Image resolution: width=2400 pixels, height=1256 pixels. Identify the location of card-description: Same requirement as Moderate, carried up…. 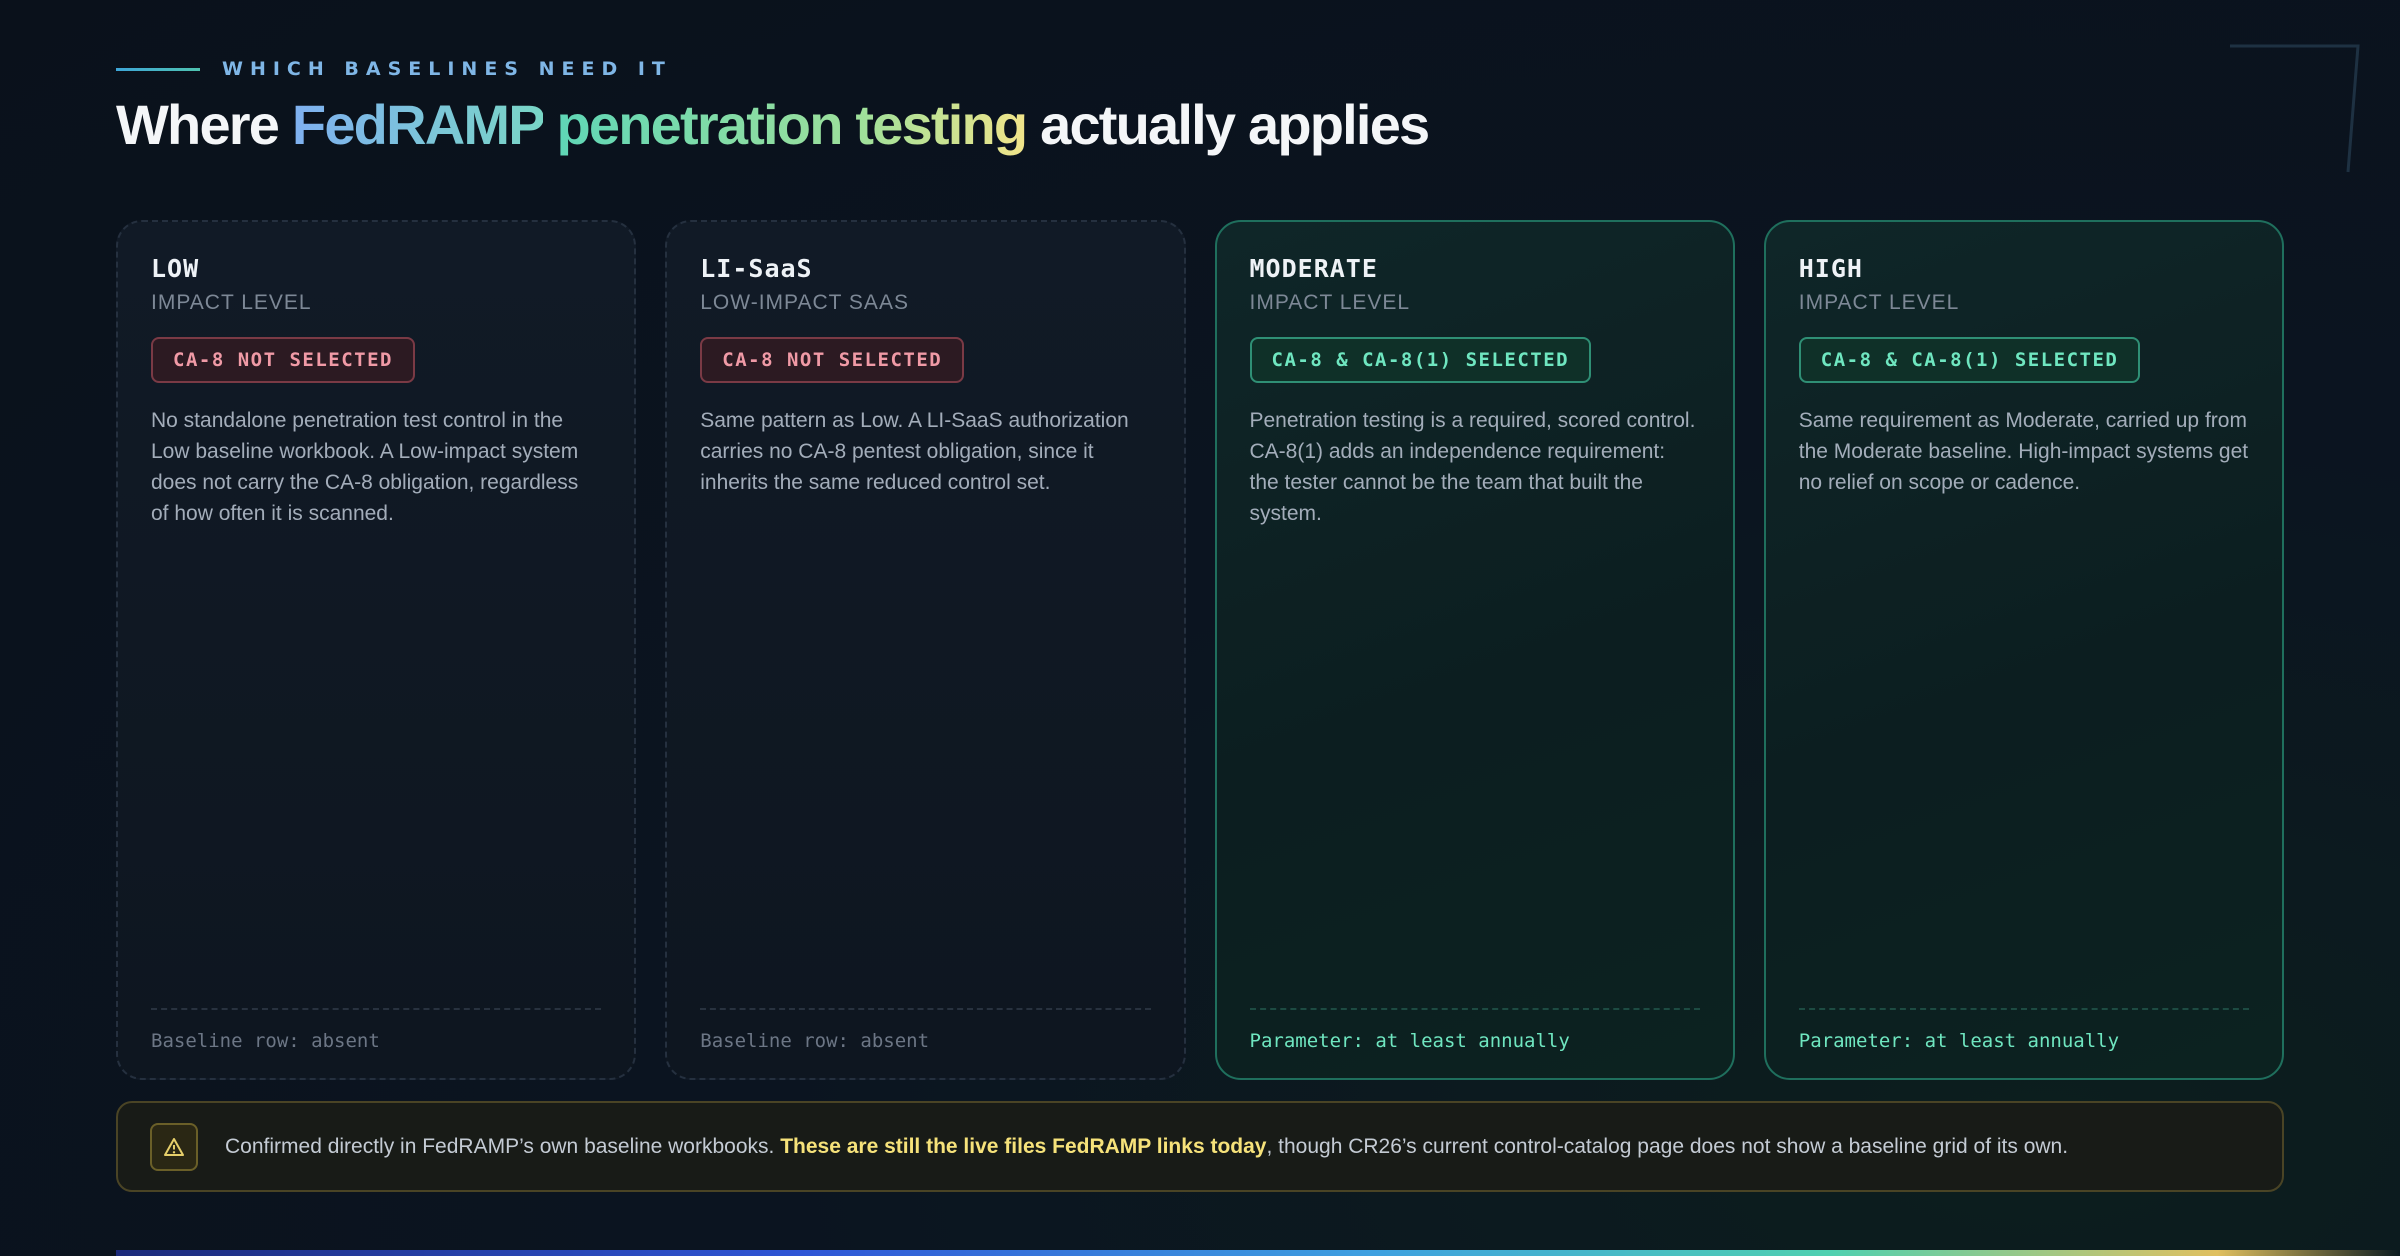
(2023, 451).